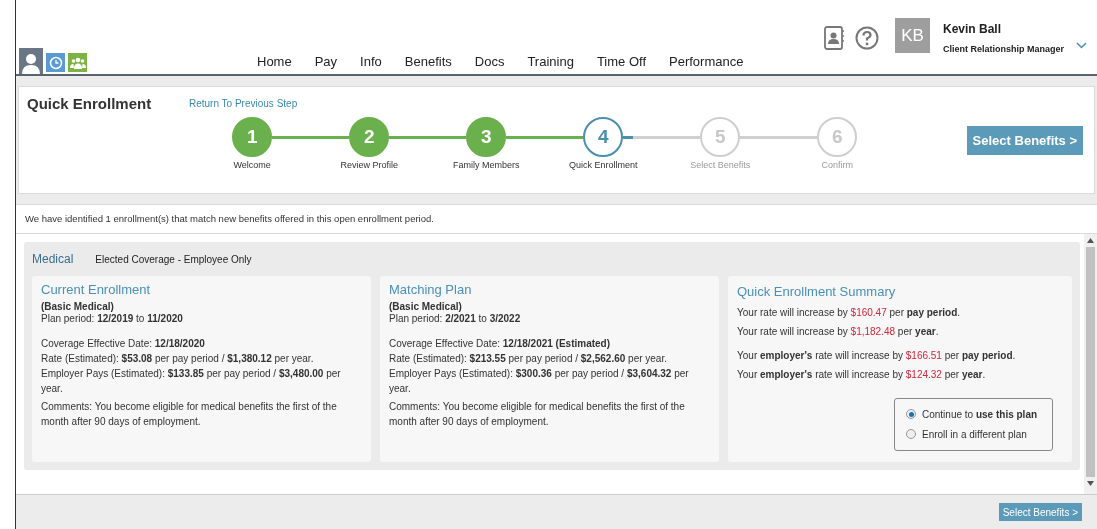 Image resolution: width=1097 pixels, height=529 pixels. What do you see at coordinates (621, 61) in the screenshot?
I see `nav-link: Time Off` at bounding box center [621, 61].